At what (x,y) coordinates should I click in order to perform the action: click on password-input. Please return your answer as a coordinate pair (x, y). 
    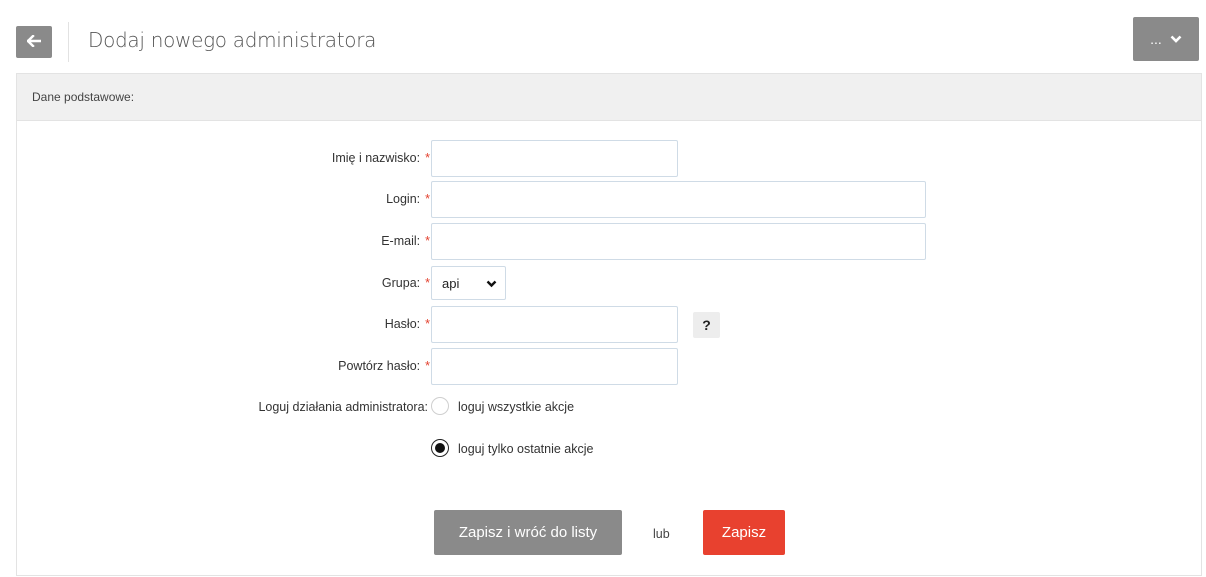
    Looking at the image, I should click on (554, 324).